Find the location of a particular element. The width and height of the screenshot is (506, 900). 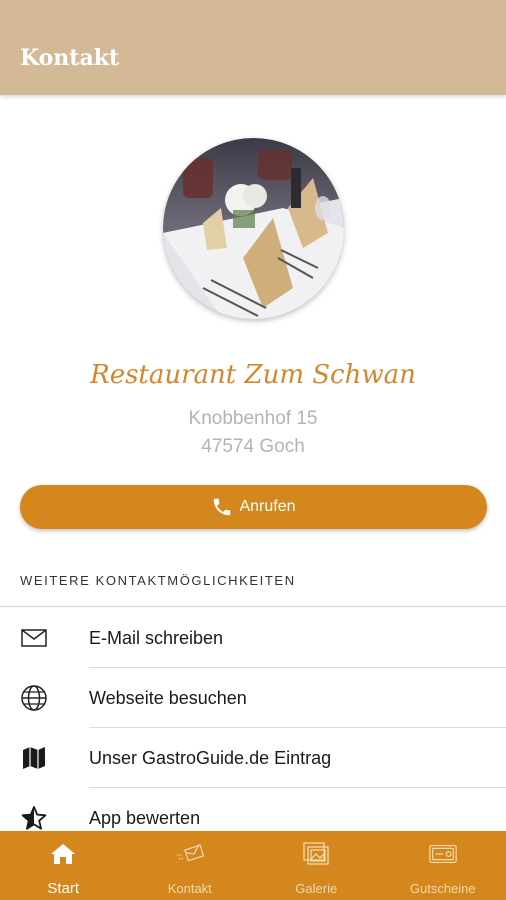

nav-item-start: Start is located at coordinates (63, 865).